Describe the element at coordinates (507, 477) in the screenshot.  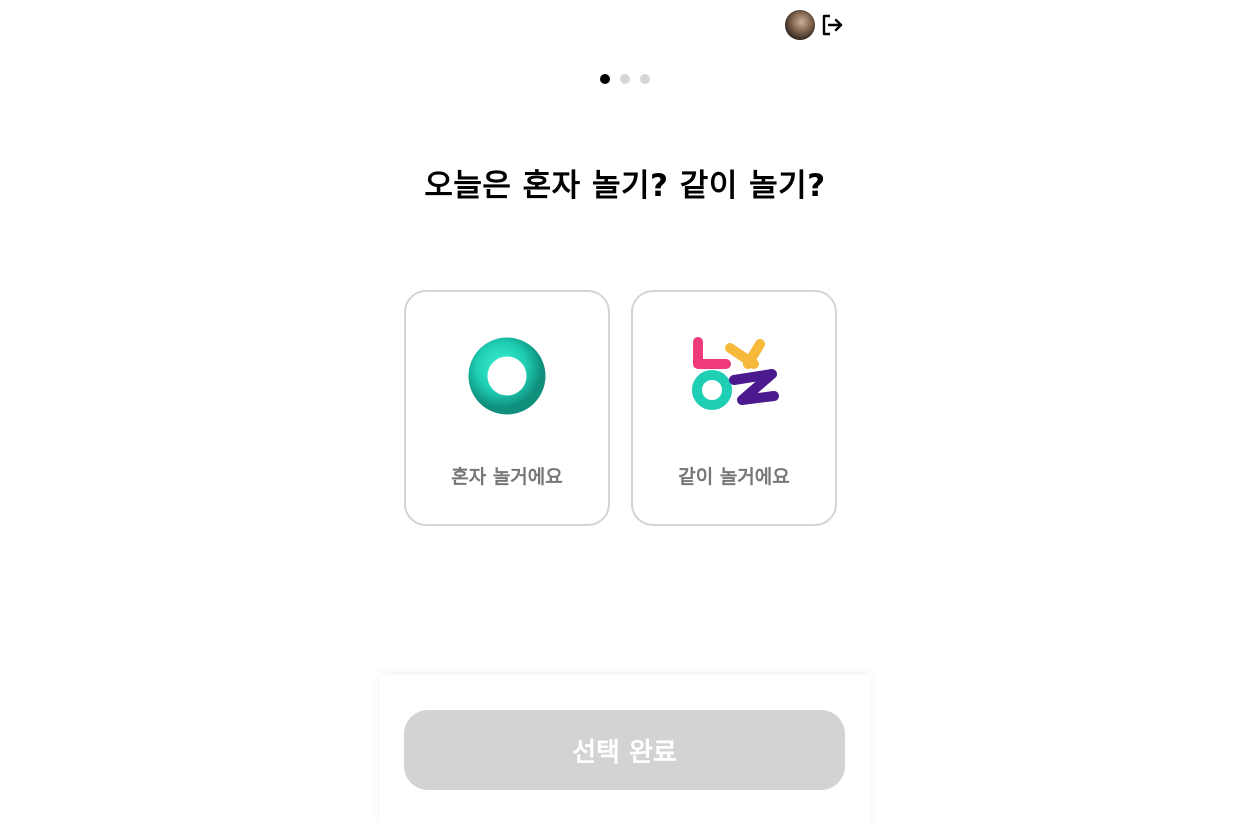
I see `option-label-alone: 혼자 놀거에요` at that location.